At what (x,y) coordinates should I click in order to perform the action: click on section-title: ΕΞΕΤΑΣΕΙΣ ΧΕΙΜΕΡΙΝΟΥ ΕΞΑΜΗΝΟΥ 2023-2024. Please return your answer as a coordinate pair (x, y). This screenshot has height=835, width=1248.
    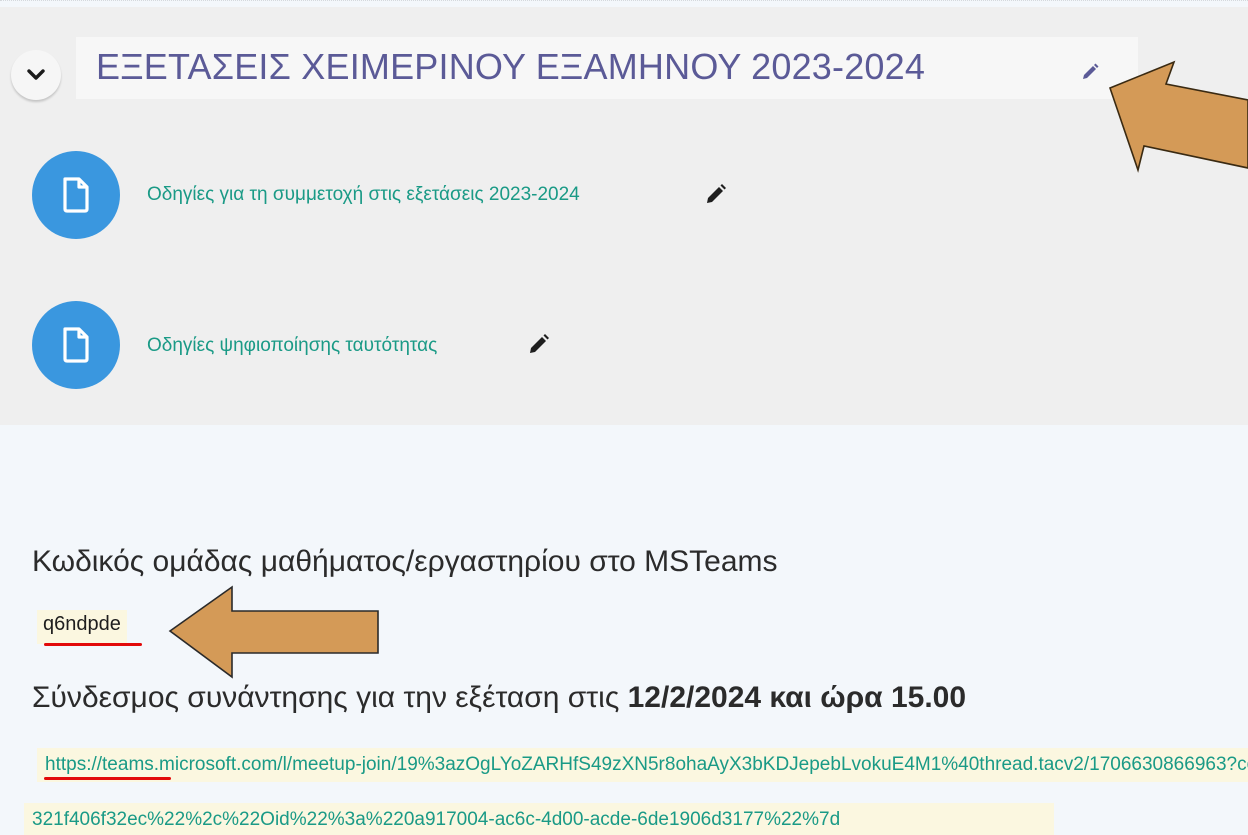
    Looking at the image, I should click on (510, 67).